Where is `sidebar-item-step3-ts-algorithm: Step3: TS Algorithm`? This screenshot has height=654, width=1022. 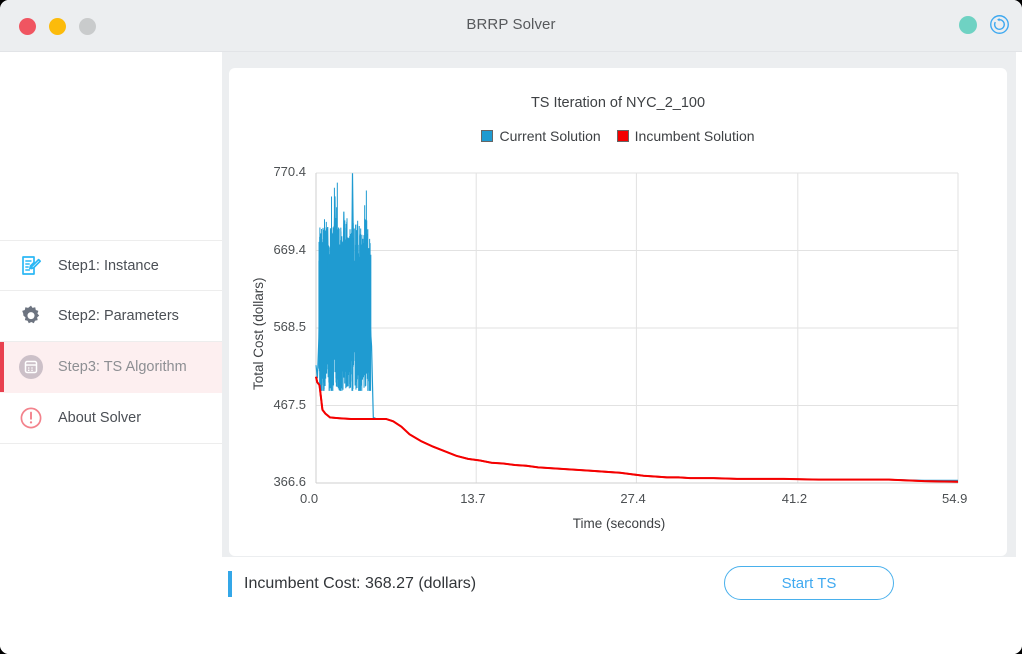
sidebar-item-step3-ts-algorithm: Step3: TS Algorithm is located at coordinates (111, 367).